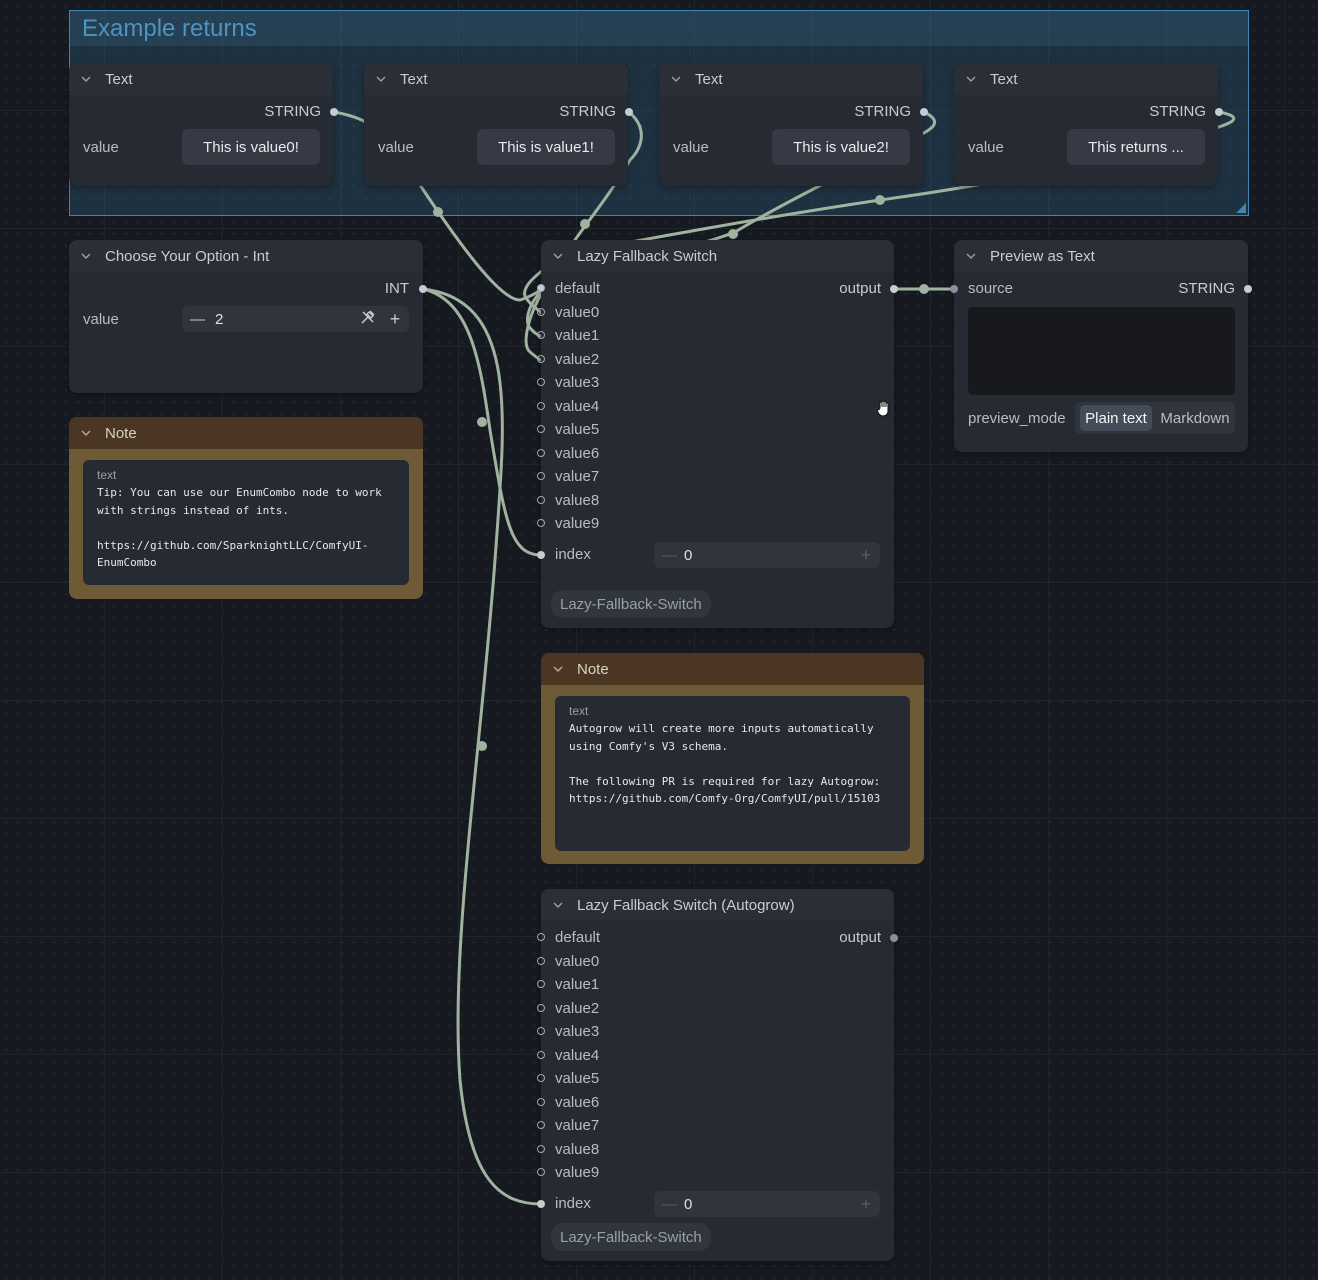 The height and width of the screenshot is (1280, 1318). What do you see at coordinates (101, 147) in the screenshot?
I see `widget-label: value` at bounding box center [101, 147].